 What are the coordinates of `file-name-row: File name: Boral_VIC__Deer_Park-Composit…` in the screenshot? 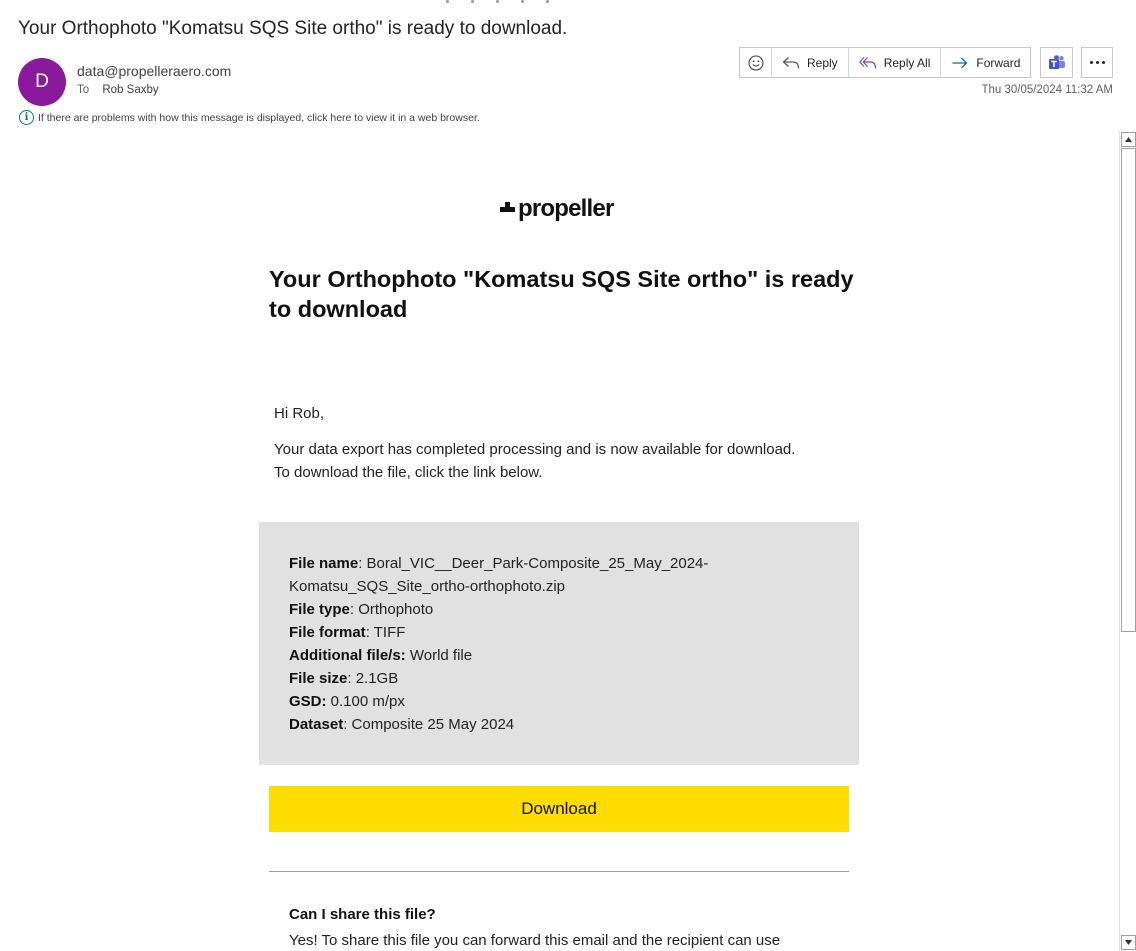 It's located at (499, 563).